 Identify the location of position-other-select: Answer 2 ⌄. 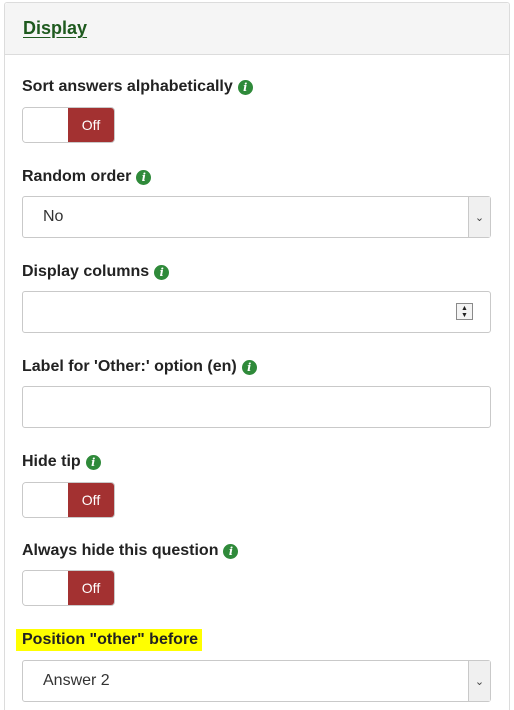
(256, 681).